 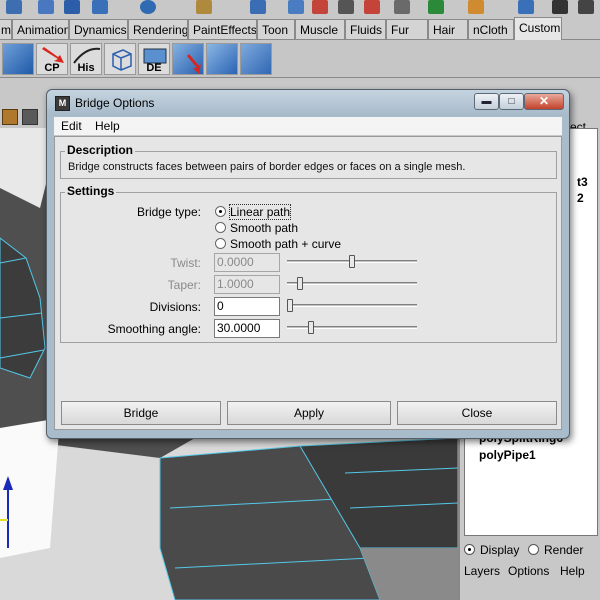 What do you see at coordinates (507, 455) in the screenshot?
I see `outliner-item: polyPipe1` at bounding box center [507, 455].